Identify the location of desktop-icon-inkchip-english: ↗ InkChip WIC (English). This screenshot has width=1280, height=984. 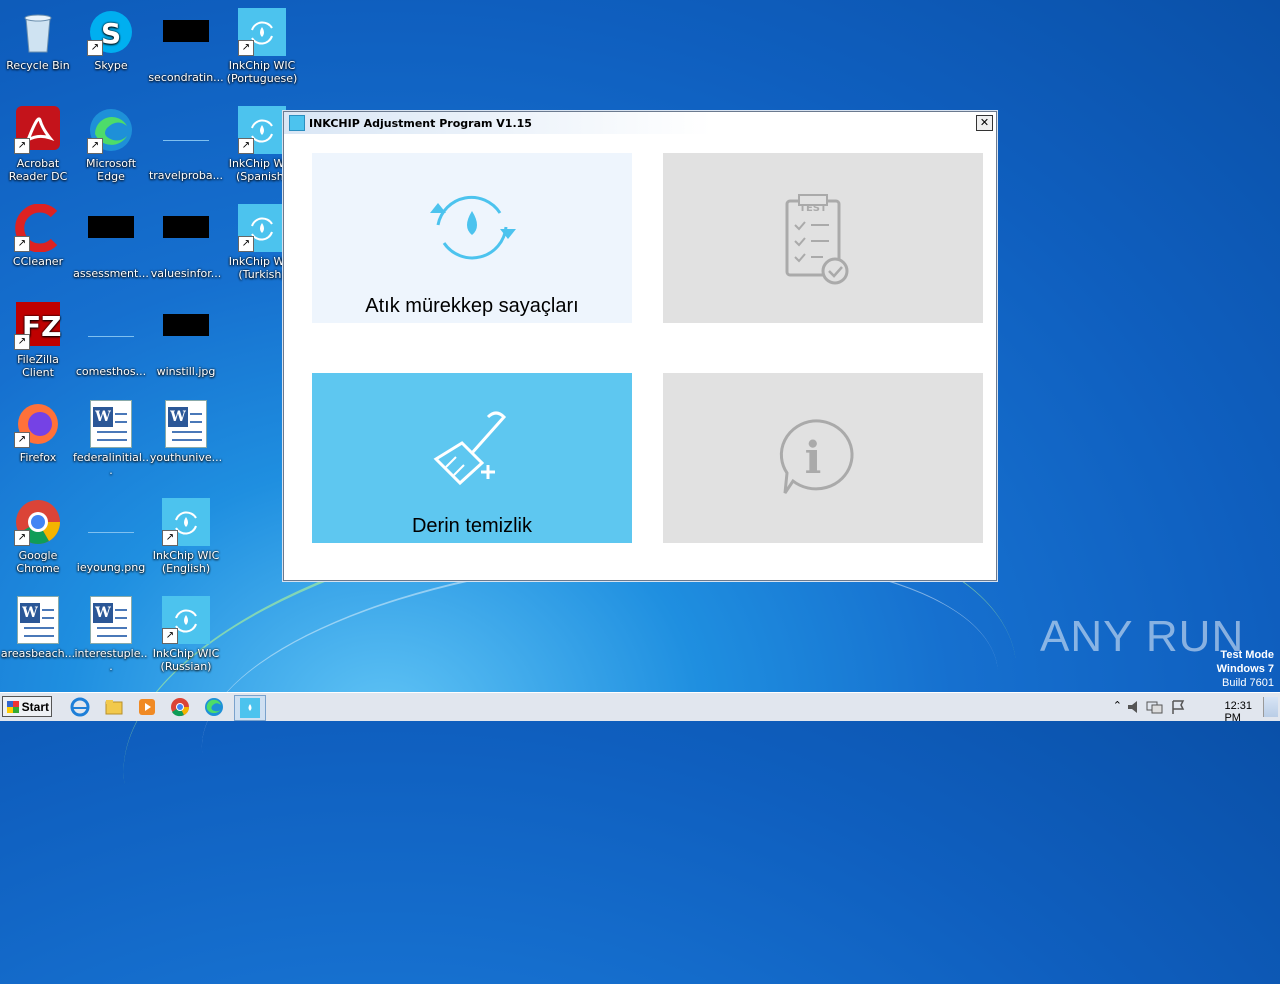
(186, 536).